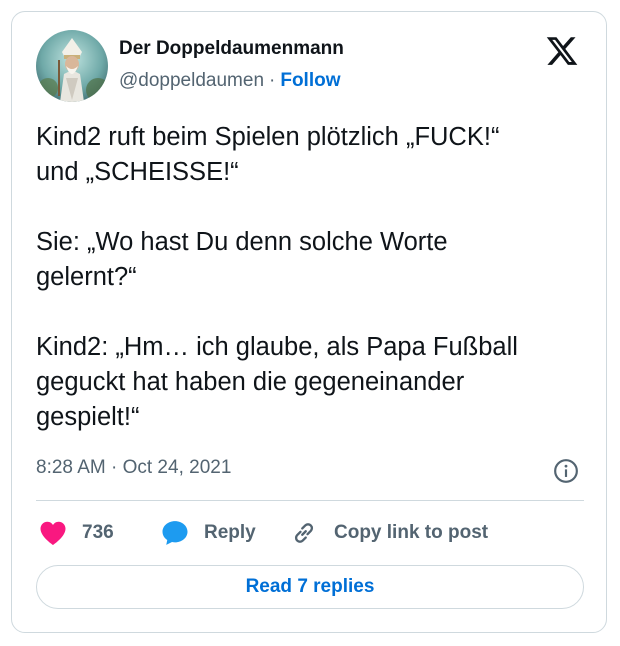 This screenshot has height=646, width=620. What do you see at coordinates (175, 533) in the screenshot?
I see `speech-bubble-icon` at bounding box center [175, 533].